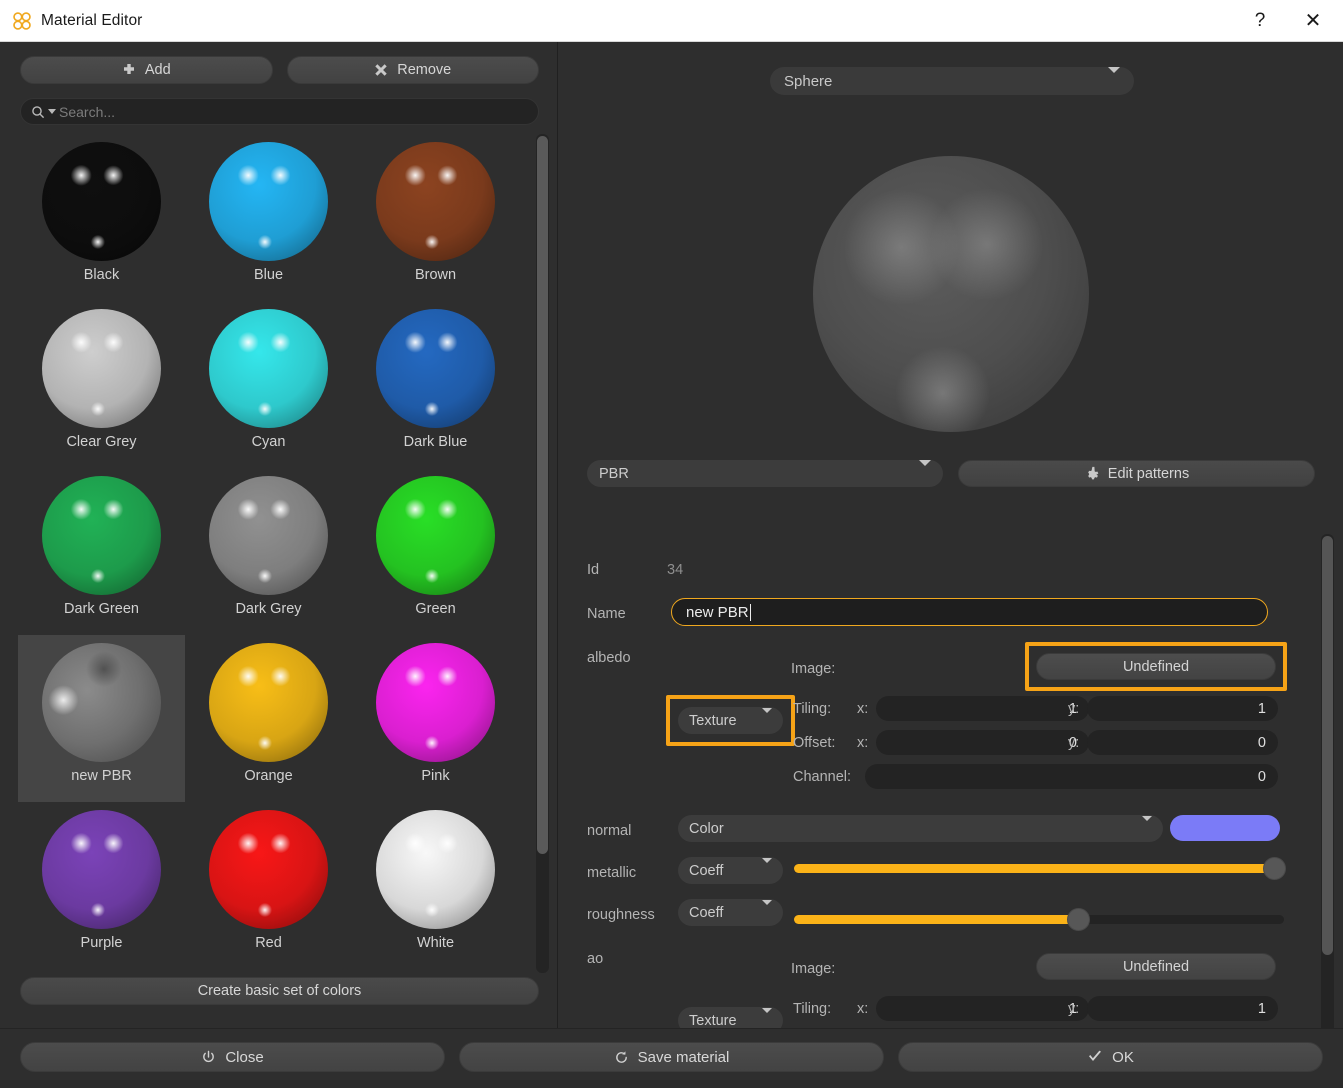 Image resolution: width=1343 pixels, height=1088 pixels. I want to click on albedo-image-label: Image:, so click(813, 669).